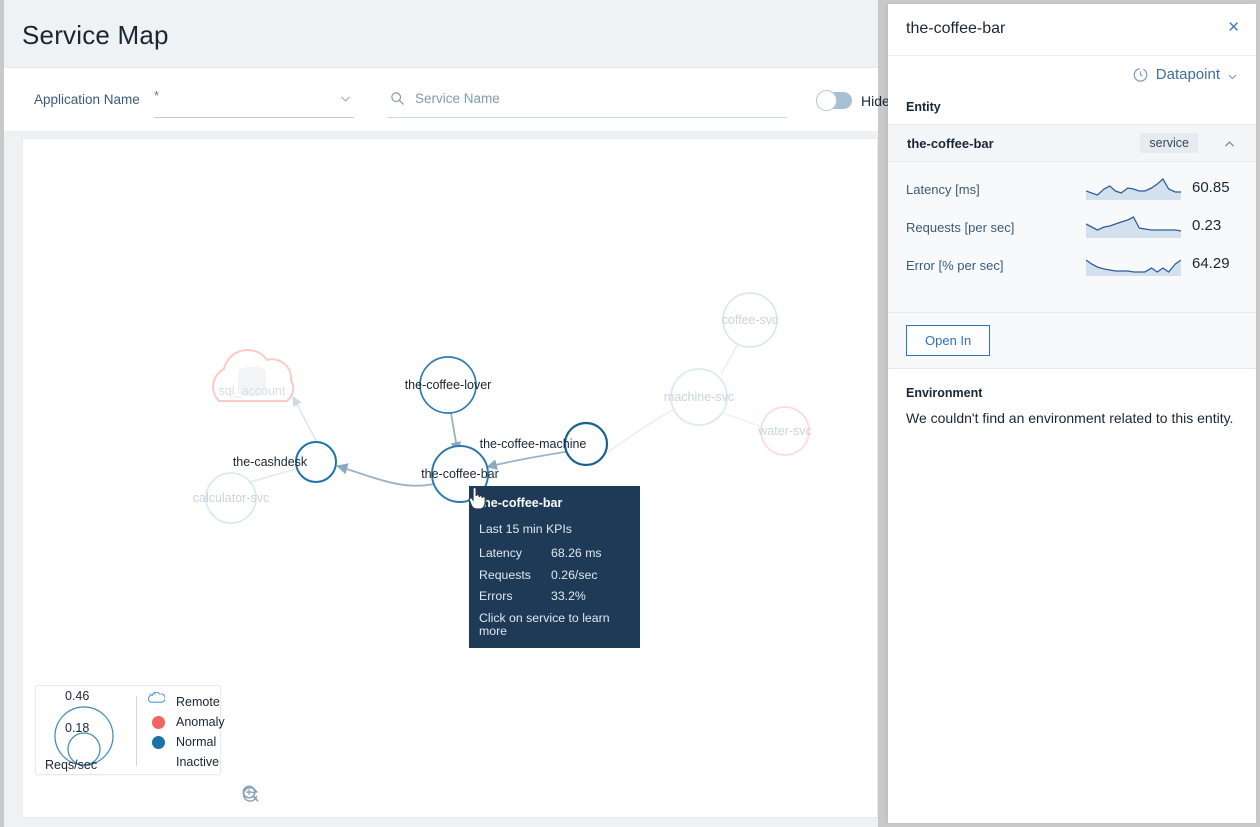  What do you see at coordinates (87, 99) in the screenshot?
I see `application-name-label: Application Name` at bounding box center [87, 99].